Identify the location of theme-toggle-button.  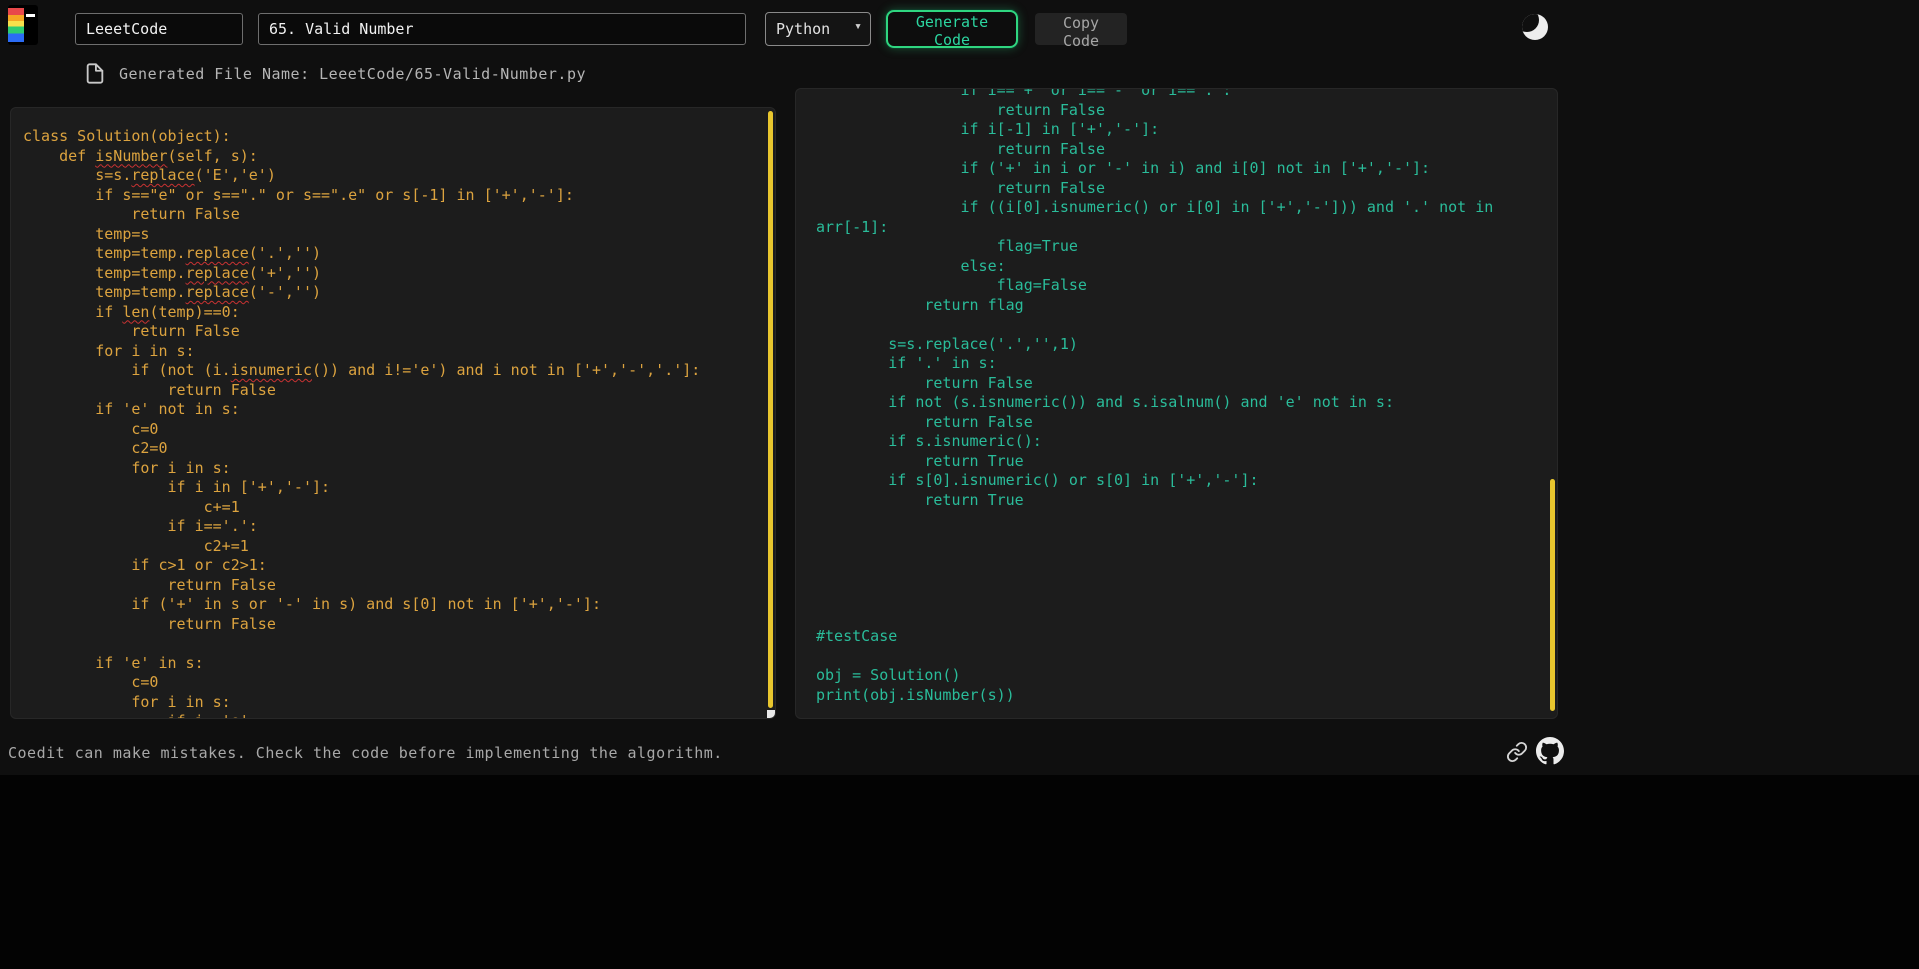
(1535, 27).